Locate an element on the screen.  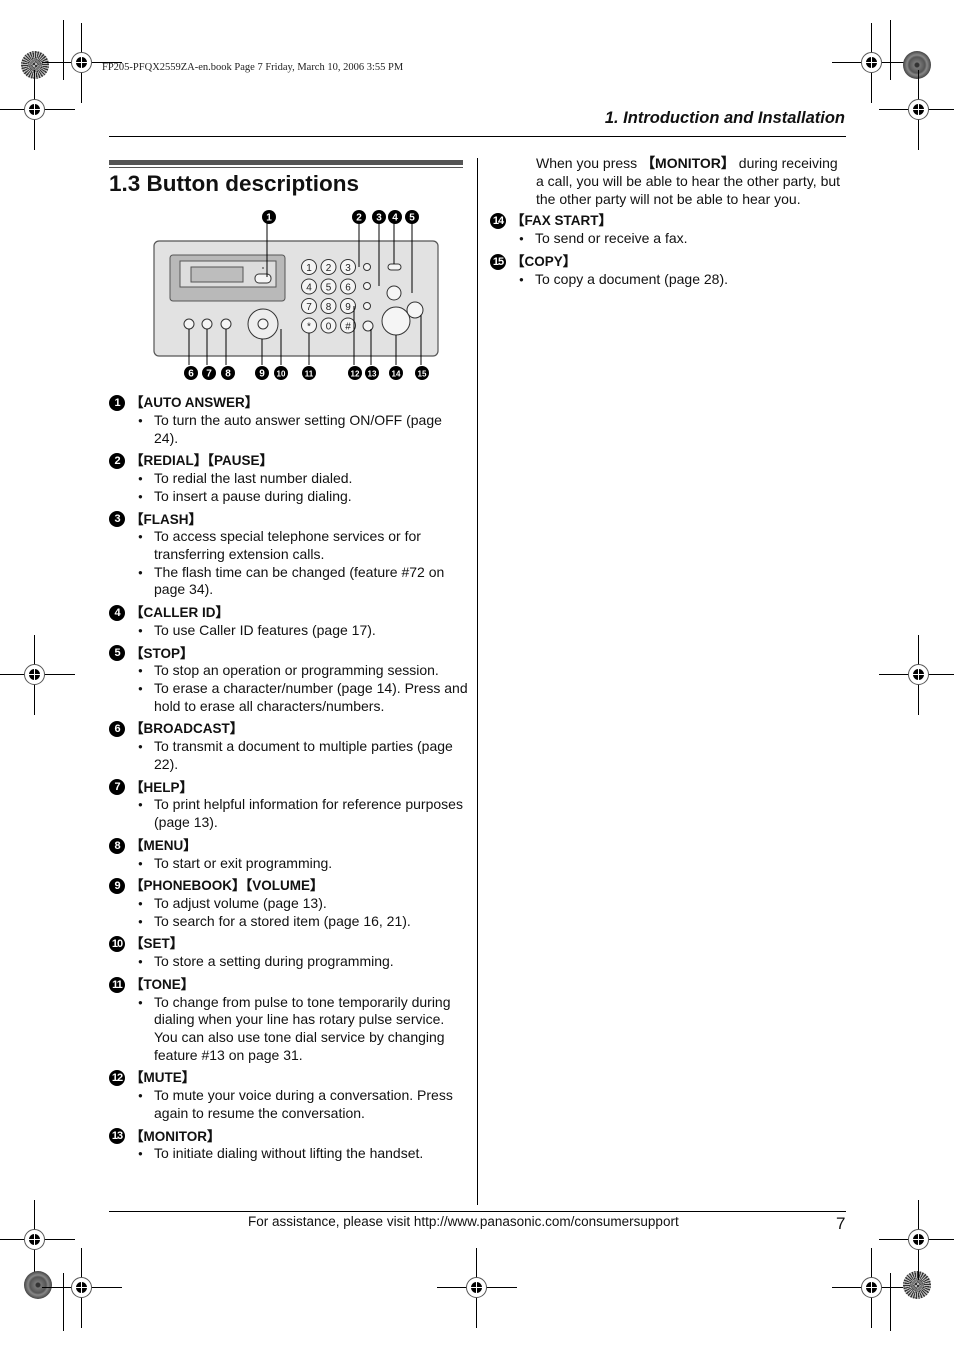
callout-number-icon: 2 is located at coordinates (117, 461).